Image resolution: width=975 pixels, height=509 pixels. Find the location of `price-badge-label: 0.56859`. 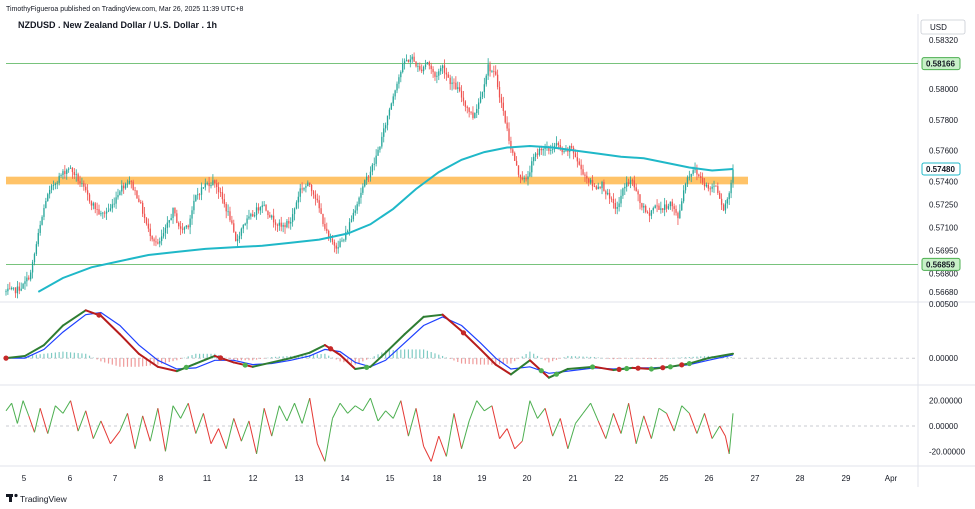

price-badge-label: 0.56859 is located at coordinates (940, 264).